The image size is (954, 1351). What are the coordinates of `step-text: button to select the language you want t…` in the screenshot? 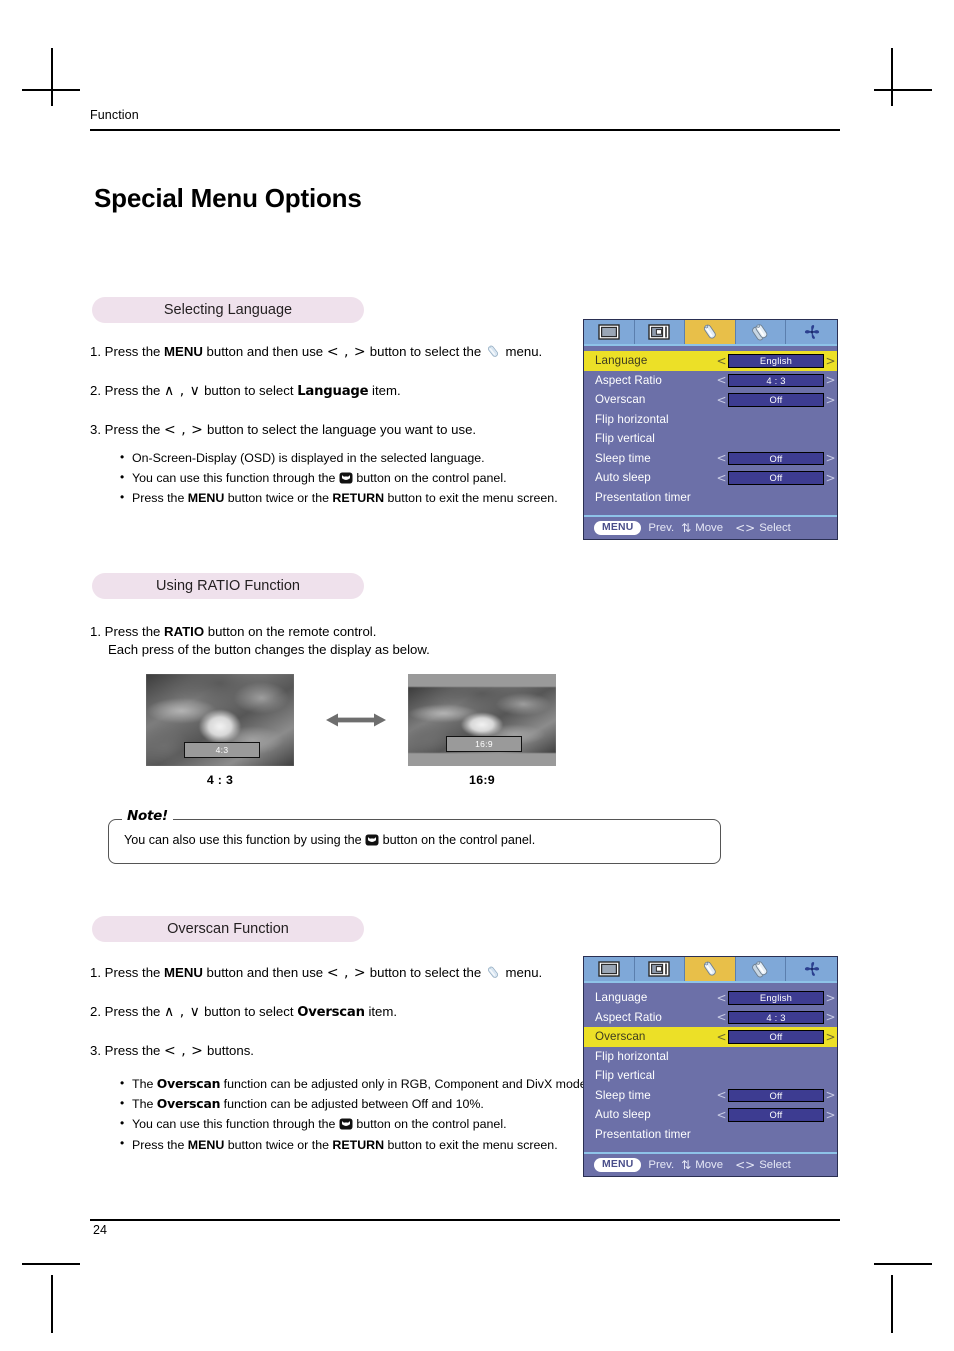 It's located at (340, 429).